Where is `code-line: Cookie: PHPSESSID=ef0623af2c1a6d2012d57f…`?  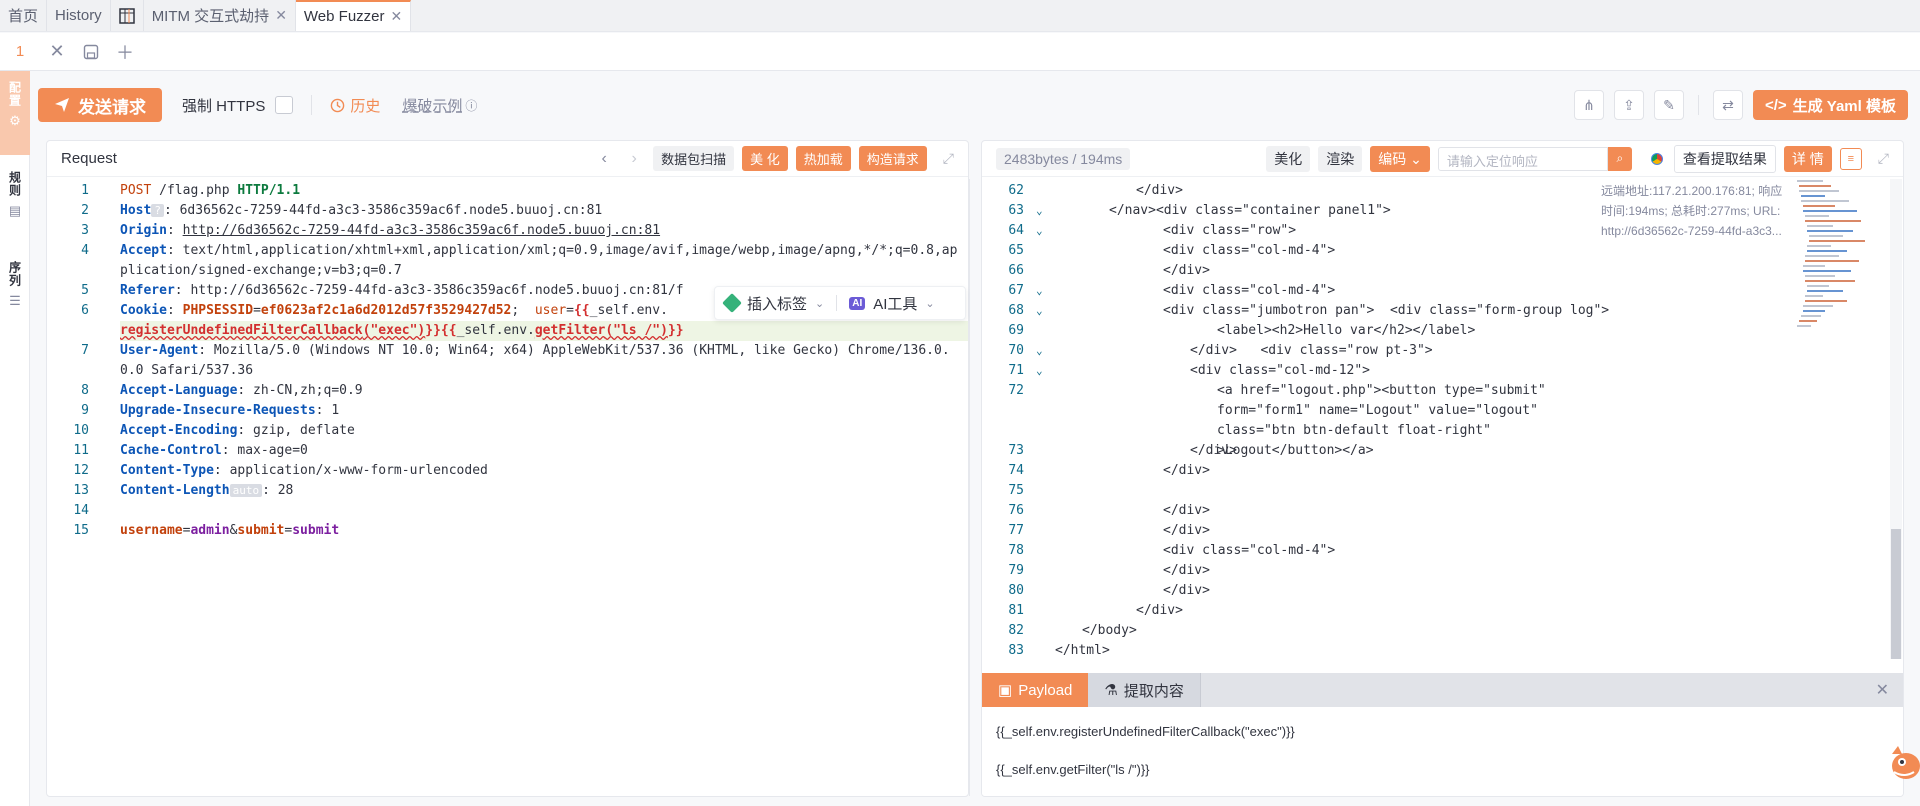 code-line: Cookie: PHPSESSID=ef0623af2c1a6d2012d57f… is located at coordinates (394, 310).